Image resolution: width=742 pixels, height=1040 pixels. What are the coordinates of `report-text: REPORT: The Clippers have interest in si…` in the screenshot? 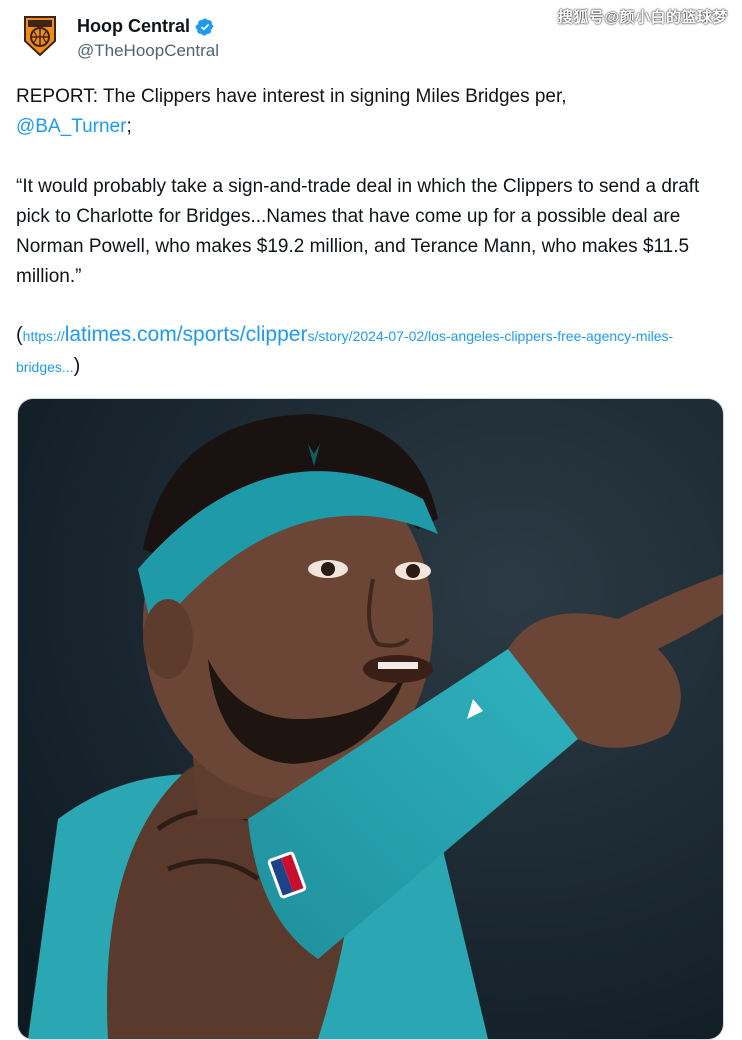 It's located at (291, 96).